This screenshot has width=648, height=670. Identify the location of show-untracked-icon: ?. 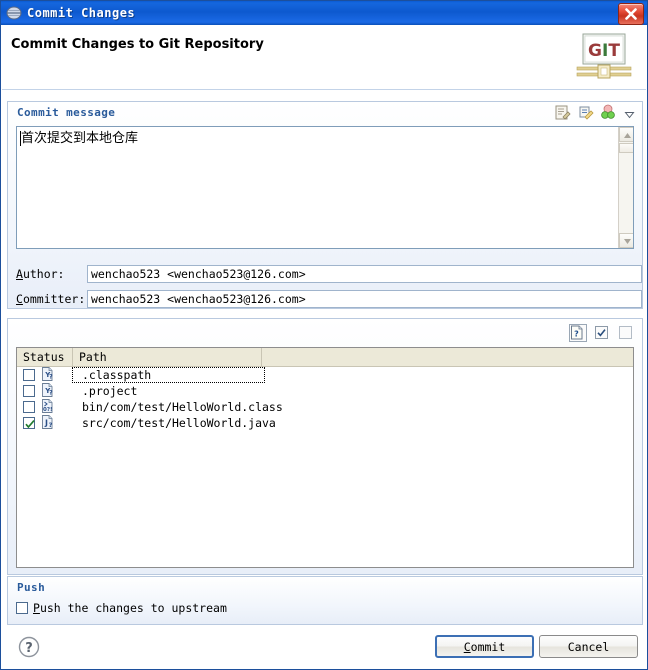
(578, 333).